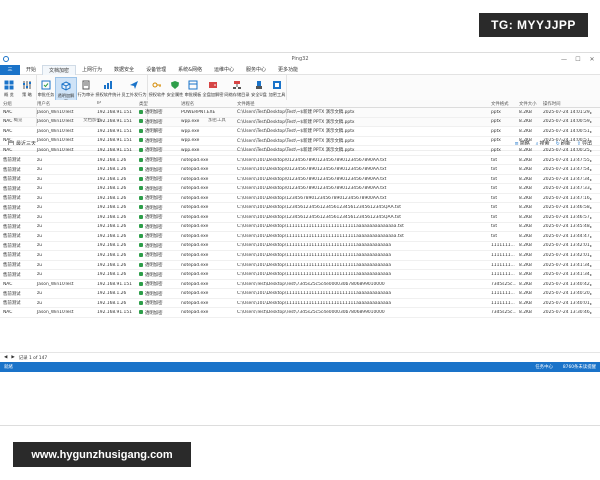 This screenshot has height=480, width=600. Describe the element at coordinates (86, 94) in the screenshot. I see `ribbon-button-label: 行为审计` at that location.